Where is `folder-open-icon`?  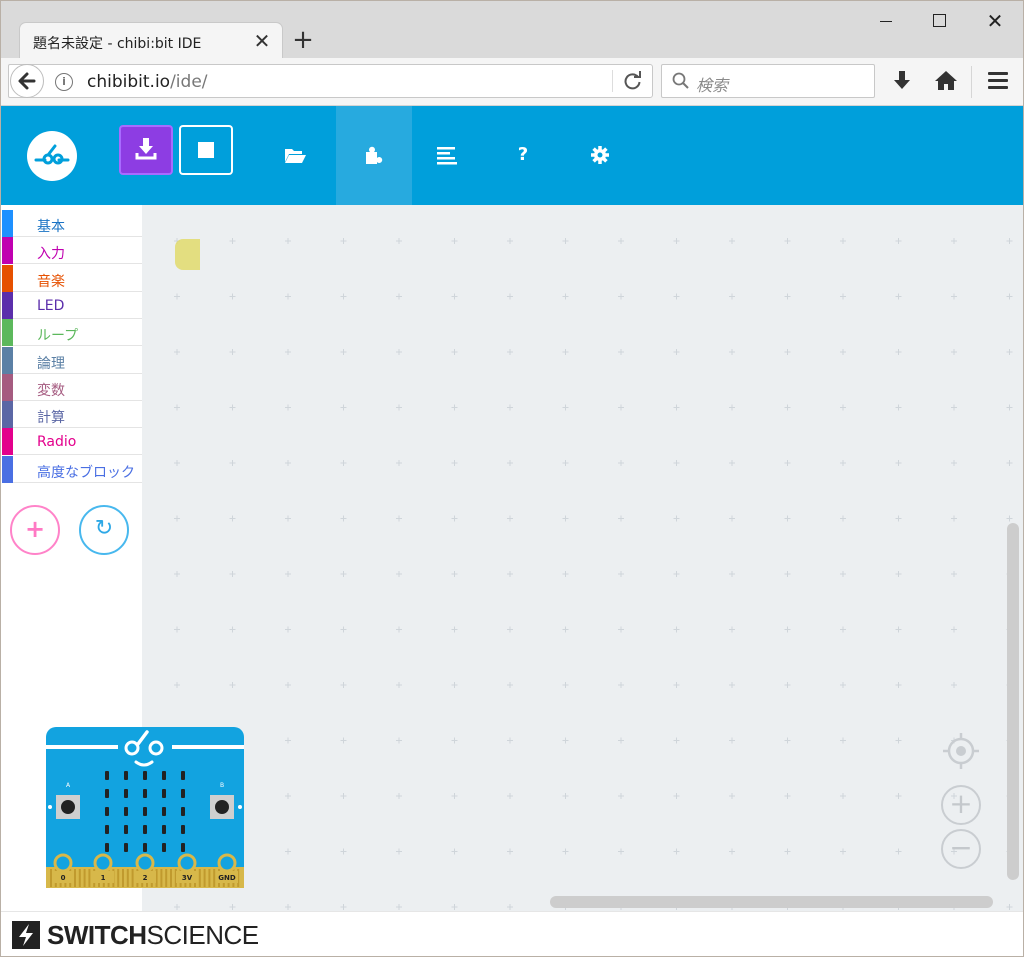 folder-open-icon is located at coordinates (295, 156).